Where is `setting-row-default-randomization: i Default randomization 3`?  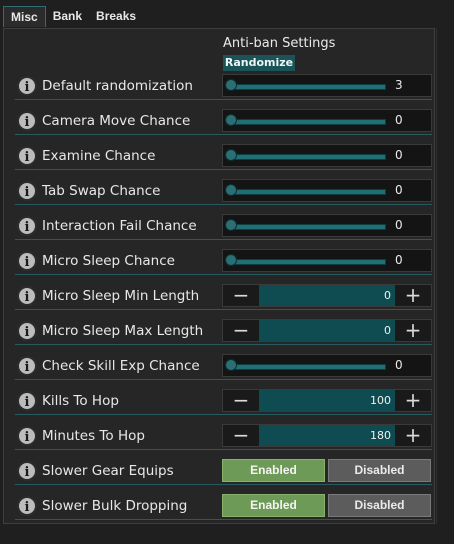 setting-row-default-randomization: i Default randomization 3 is located at coordinates (223, 87).